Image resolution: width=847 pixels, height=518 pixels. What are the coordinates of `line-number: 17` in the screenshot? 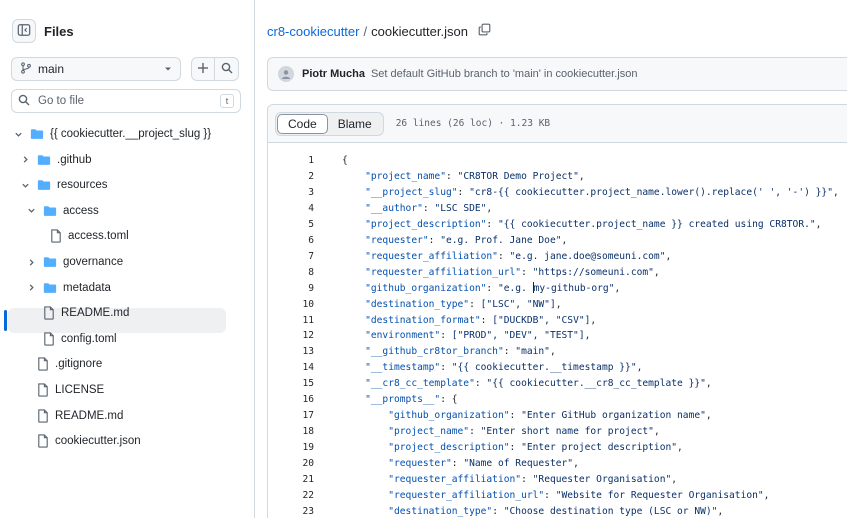 It's located at (291, 416).